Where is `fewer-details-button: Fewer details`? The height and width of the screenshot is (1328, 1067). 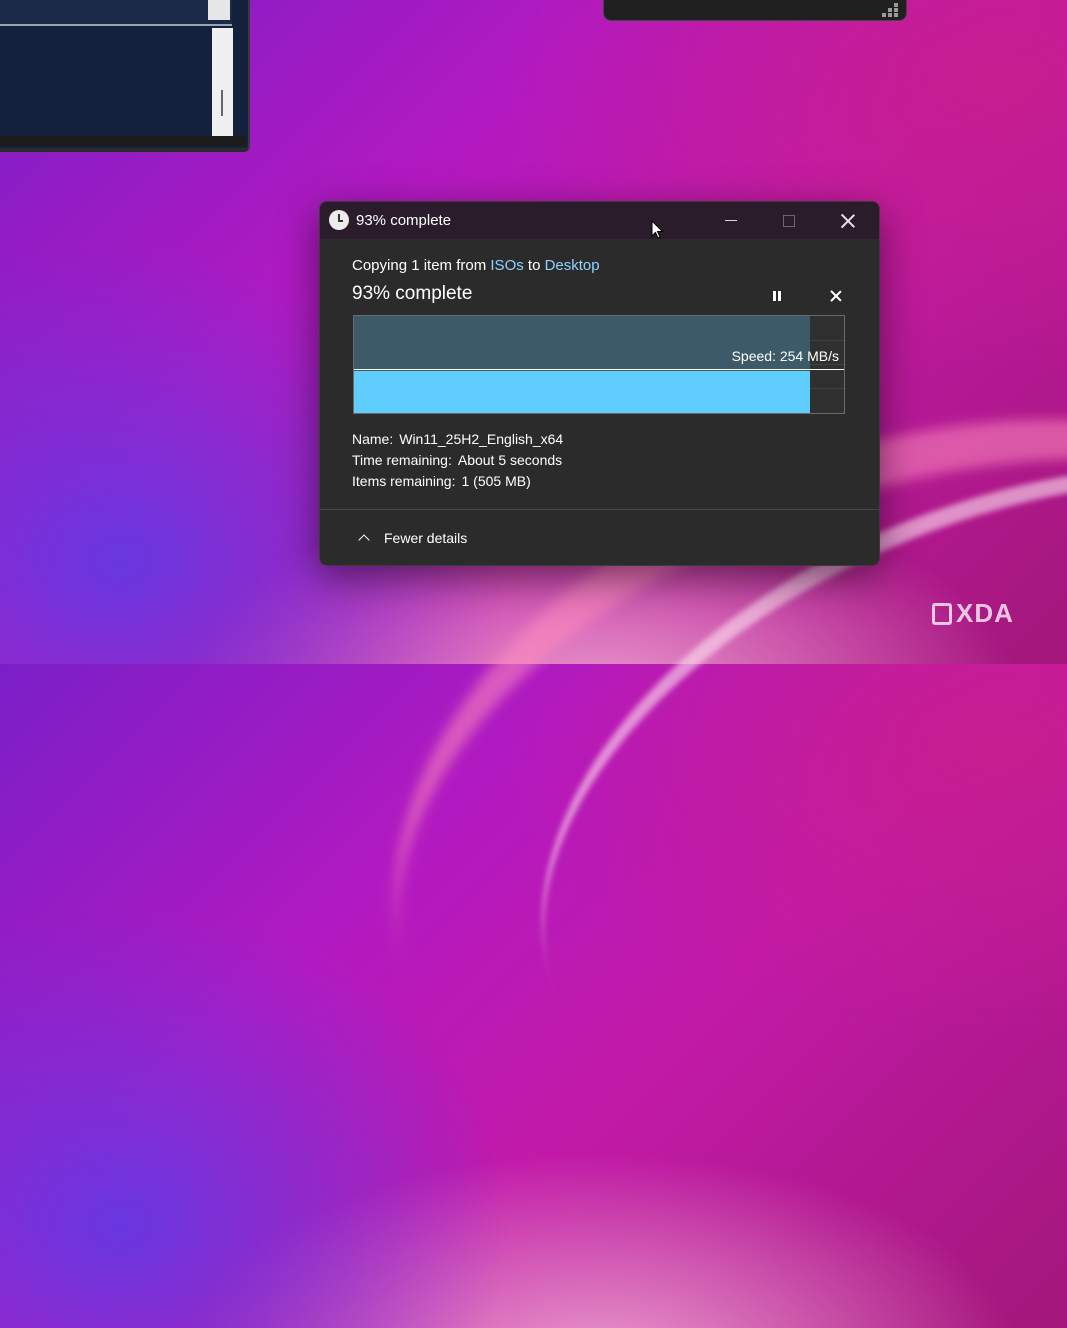
fewer-details-button: Fewer details is located at coordinates (409, 538).